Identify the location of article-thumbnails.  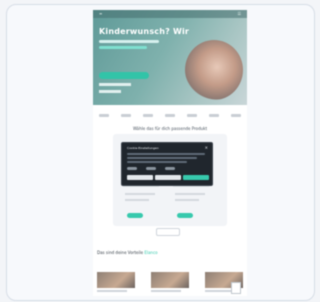
(170, 284).